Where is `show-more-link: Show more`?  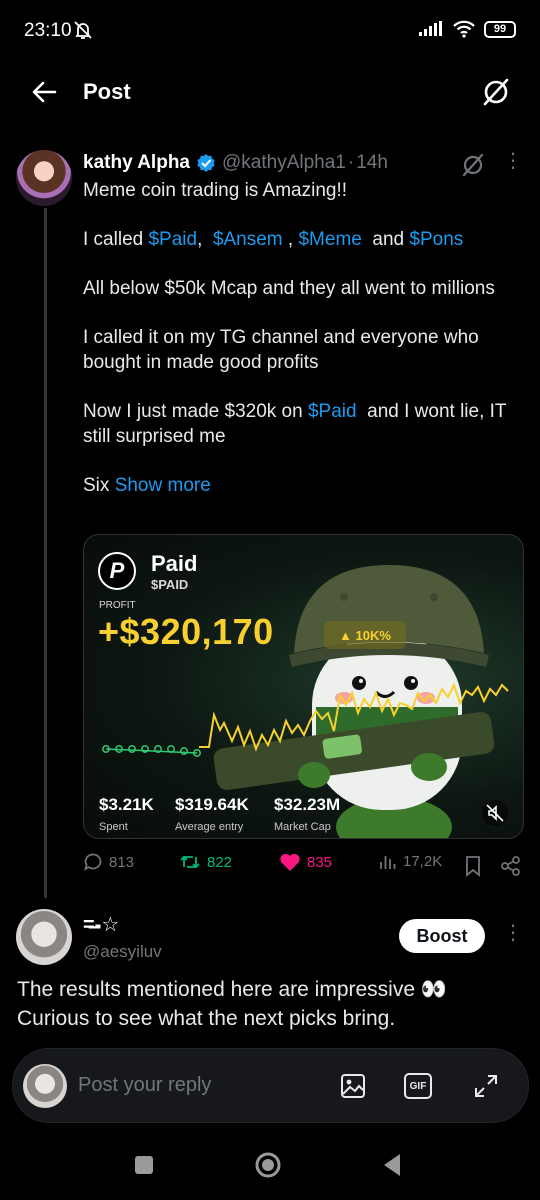 show-more-link: Show more is located at coordinates (163, 485).